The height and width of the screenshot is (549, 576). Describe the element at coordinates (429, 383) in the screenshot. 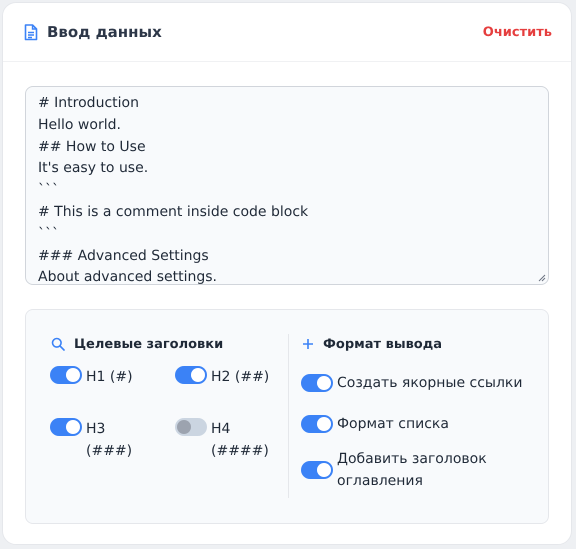

I see `toggle-label: Создать якорные ссылки` at that location.